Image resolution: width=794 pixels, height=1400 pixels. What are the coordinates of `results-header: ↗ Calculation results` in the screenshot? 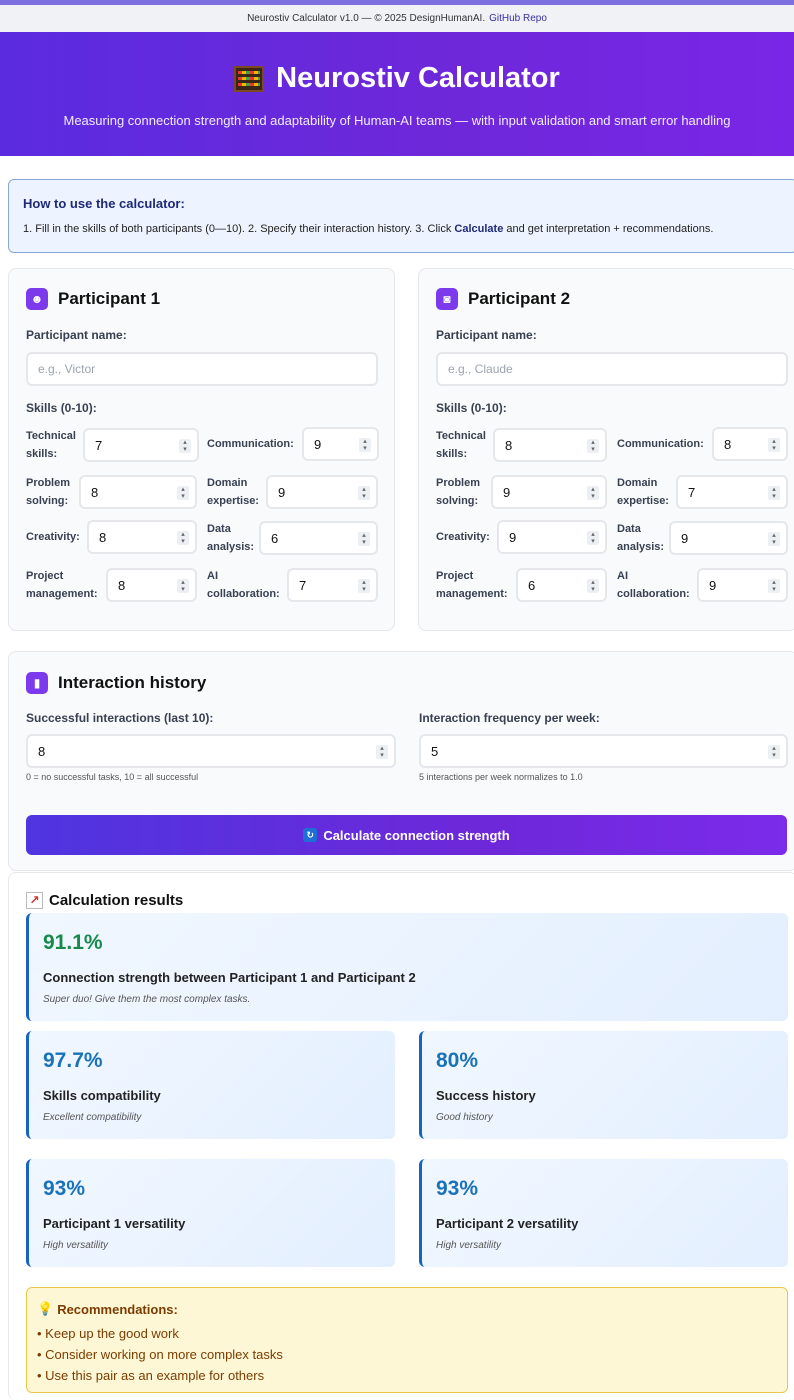 It's located at (104, 900).